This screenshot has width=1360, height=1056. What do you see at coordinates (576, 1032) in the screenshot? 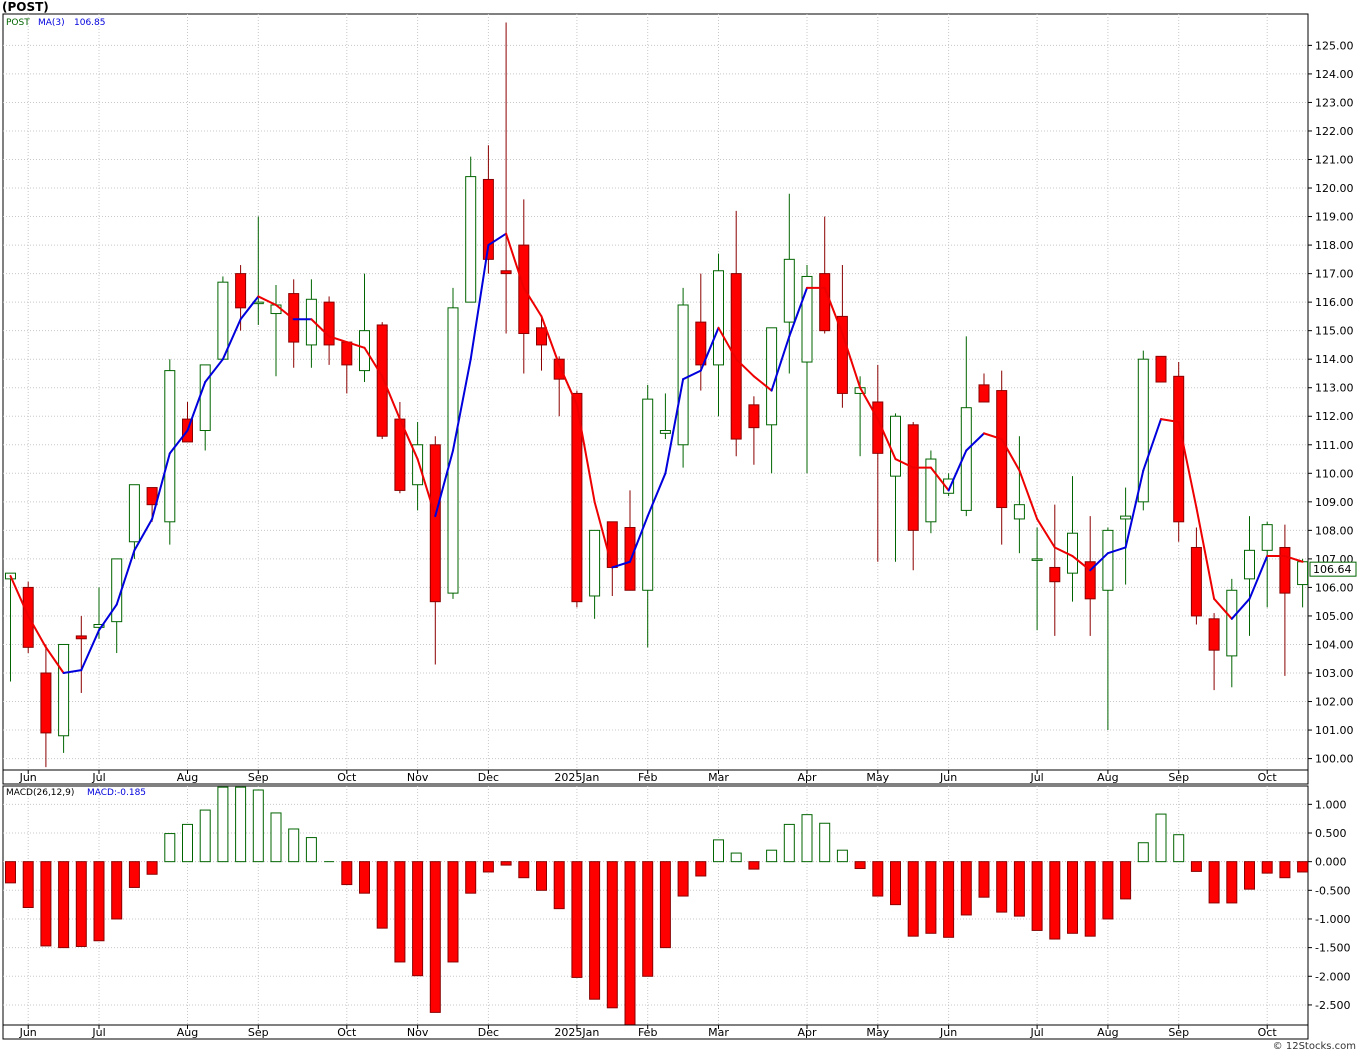
I see `macd-x-tick-label: 2025Jan` at bounding box center [576, 1032].